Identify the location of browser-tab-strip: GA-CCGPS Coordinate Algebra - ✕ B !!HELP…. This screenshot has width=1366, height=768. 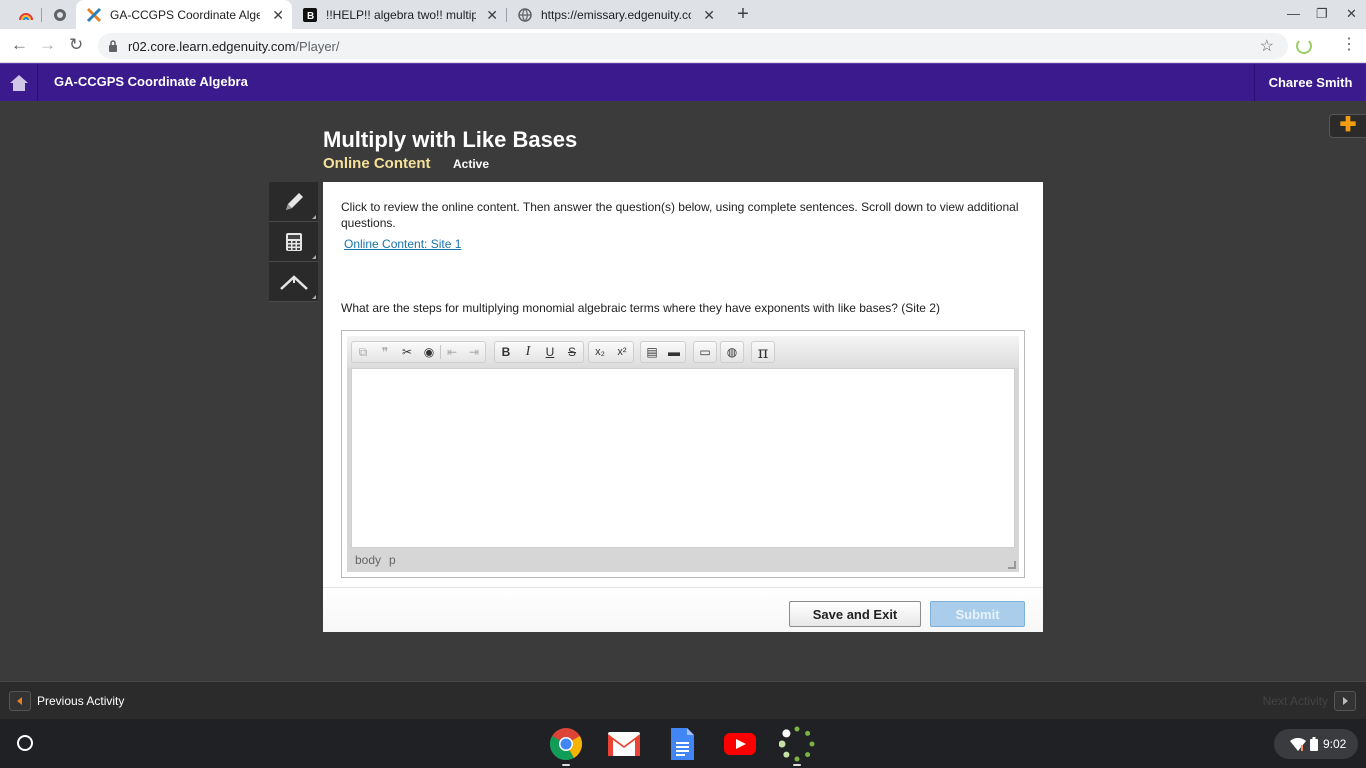
(683, 14).